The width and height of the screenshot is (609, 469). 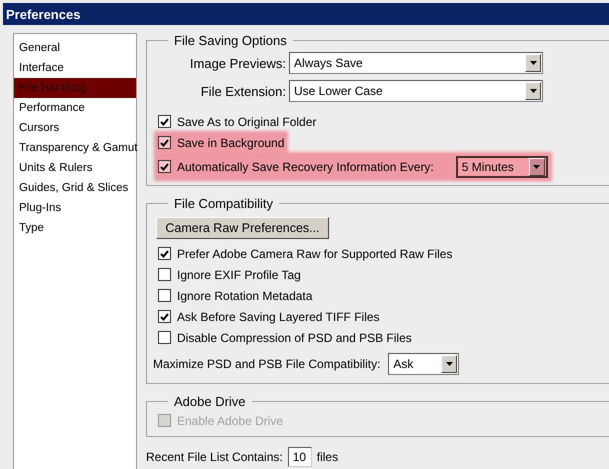 I want to click on group-title: Adobe Drive, so click(x=210, y=401).